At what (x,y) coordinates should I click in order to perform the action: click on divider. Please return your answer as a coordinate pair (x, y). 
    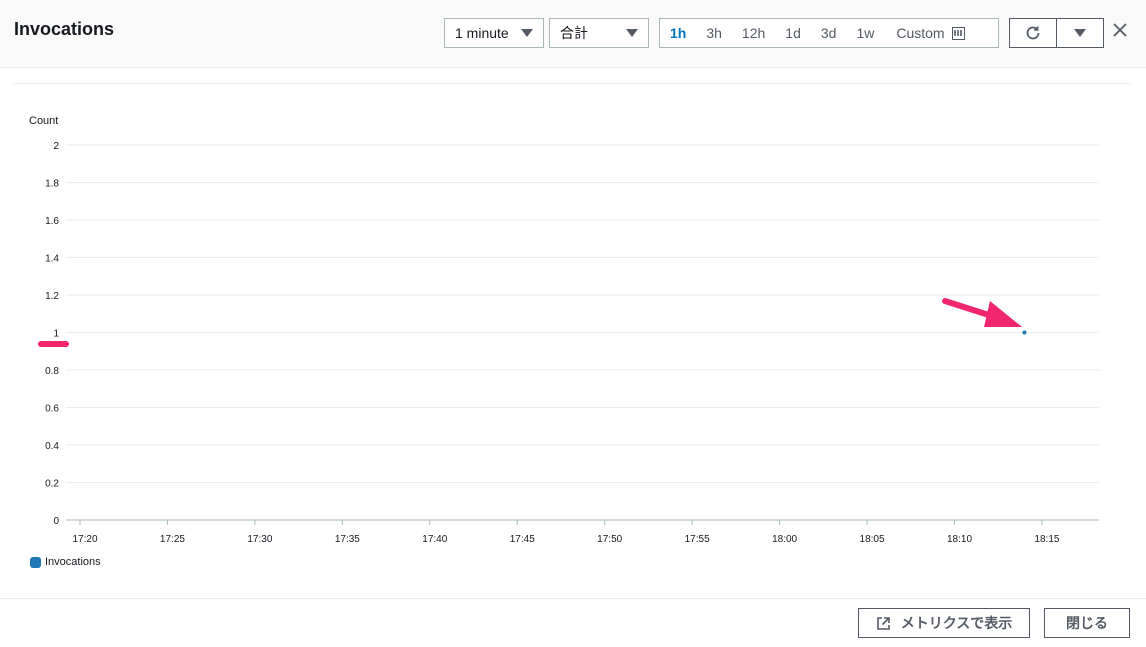
    Looking at the image, I should click on (572, 83).